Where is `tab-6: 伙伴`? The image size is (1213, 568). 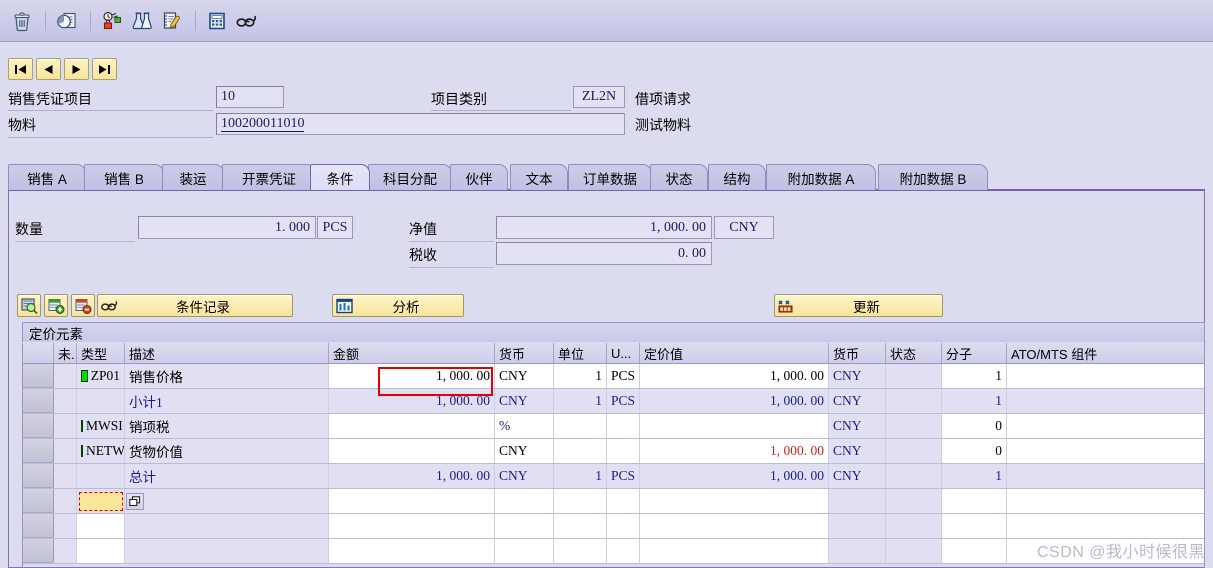
tab-6: 伙伴 is located at coordinates (479, 177).